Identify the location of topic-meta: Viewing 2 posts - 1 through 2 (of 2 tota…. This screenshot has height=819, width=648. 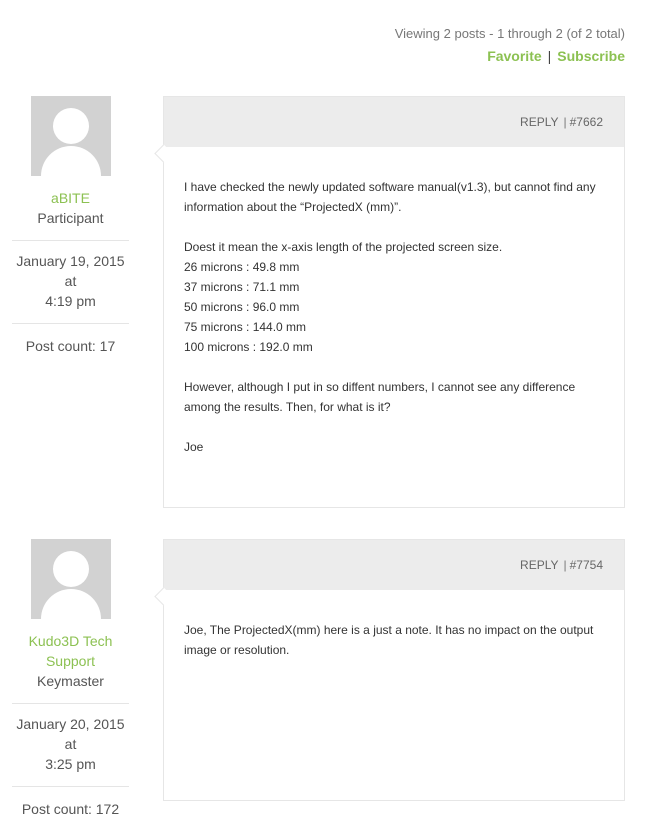
(510, 45).